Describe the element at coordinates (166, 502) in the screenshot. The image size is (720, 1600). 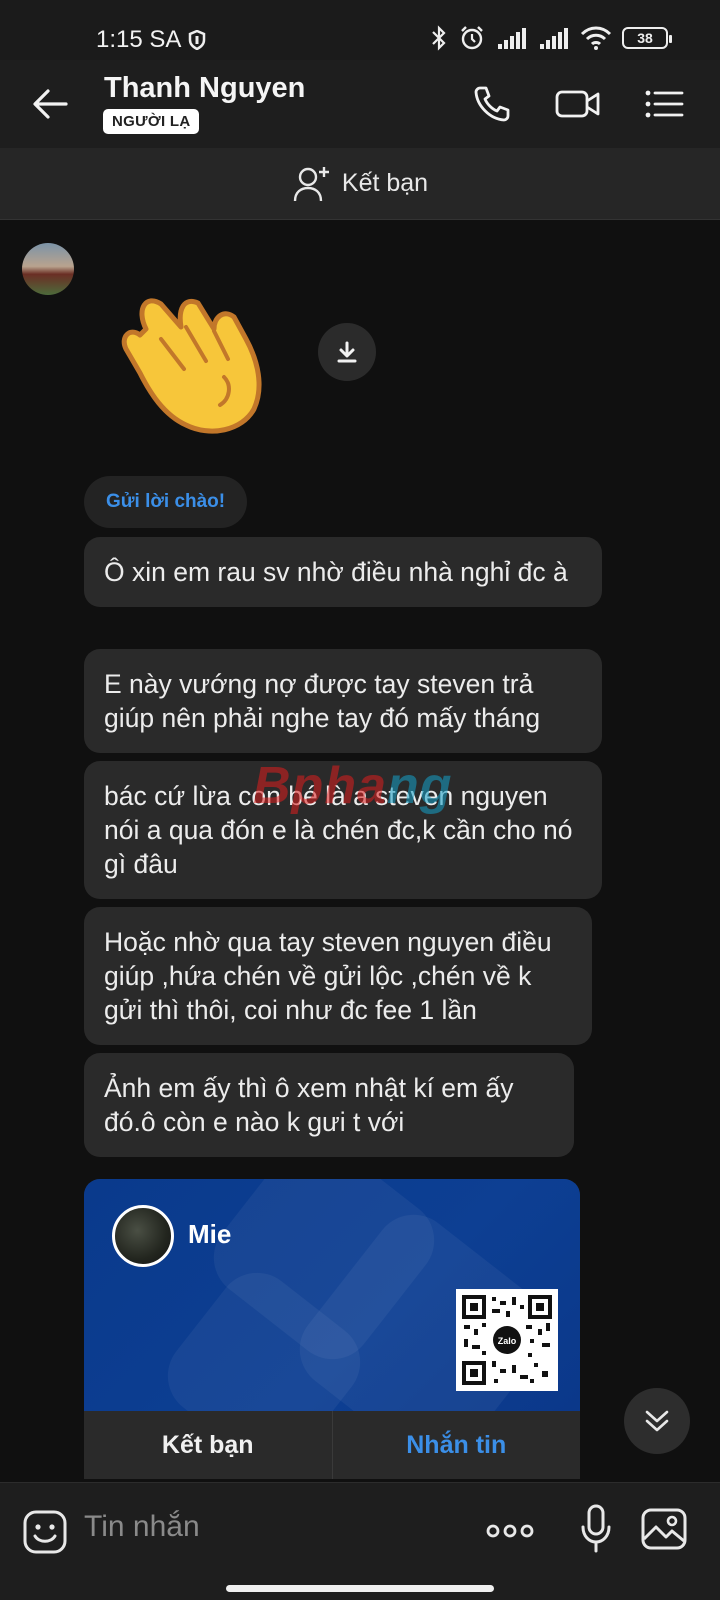
I see `send-greeting-button: Gửi lời chào!` at that location.